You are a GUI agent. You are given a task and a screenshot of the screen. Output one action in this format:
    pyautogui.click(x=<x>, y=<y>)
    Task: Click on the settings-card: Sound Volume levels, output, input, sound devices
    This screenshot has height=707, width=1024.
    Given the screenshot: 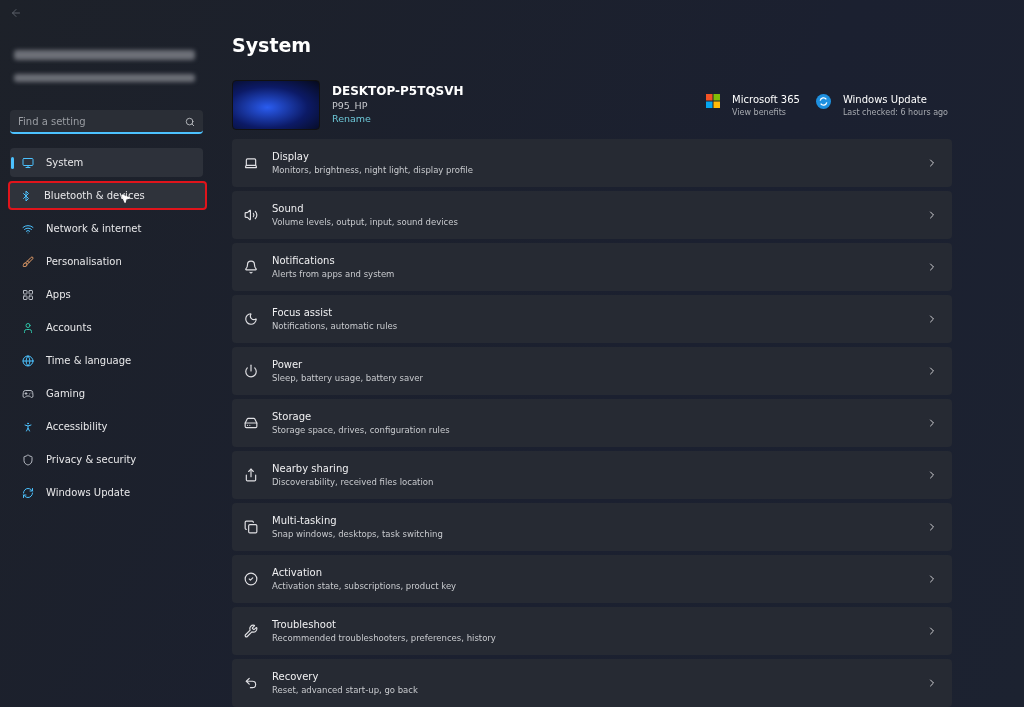 What is the action you would take?
    pyautogui.click(x=592, y=215)
    